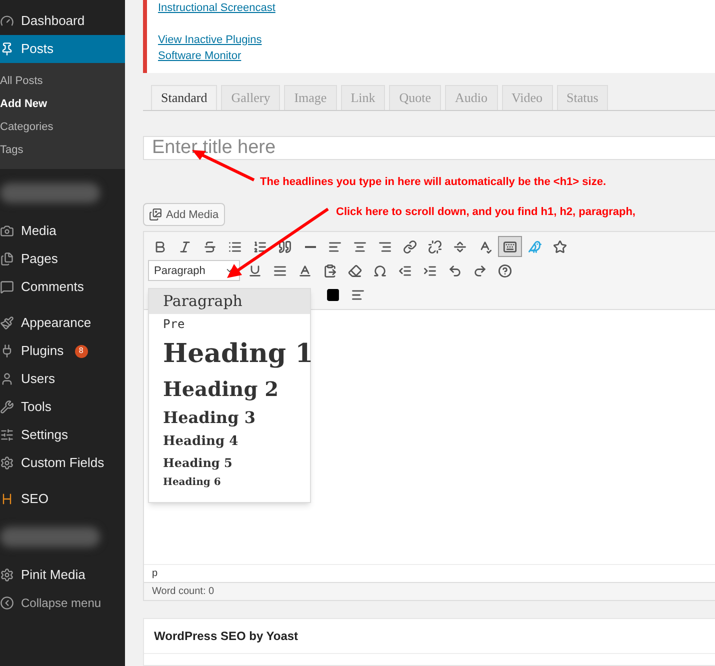  What do you see at coordinates (229, 417) in the screenshot?
I see `format-option: Heading 3` at bounding box center [229, 417].